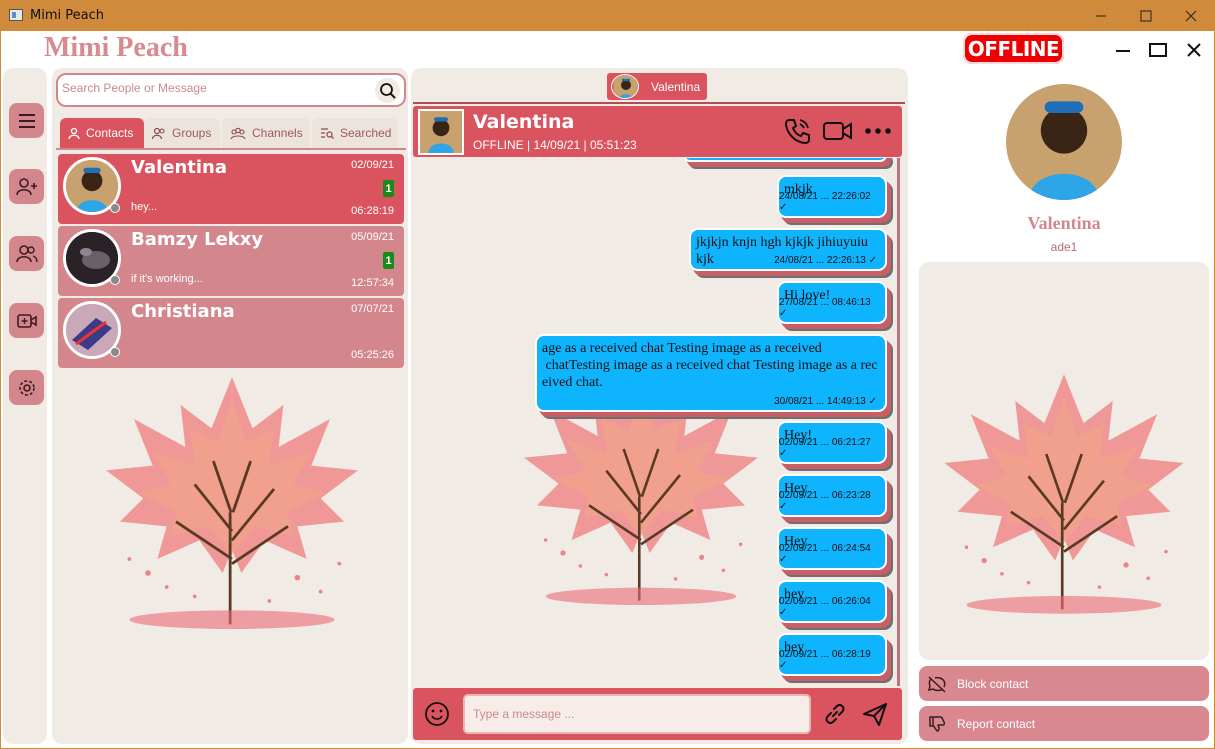 Image resolution: width=1215 pixels, height=749 pixels. Describe the element at coordinates (238, 133) in the screenshot. I see `people-group-icon` at that location.